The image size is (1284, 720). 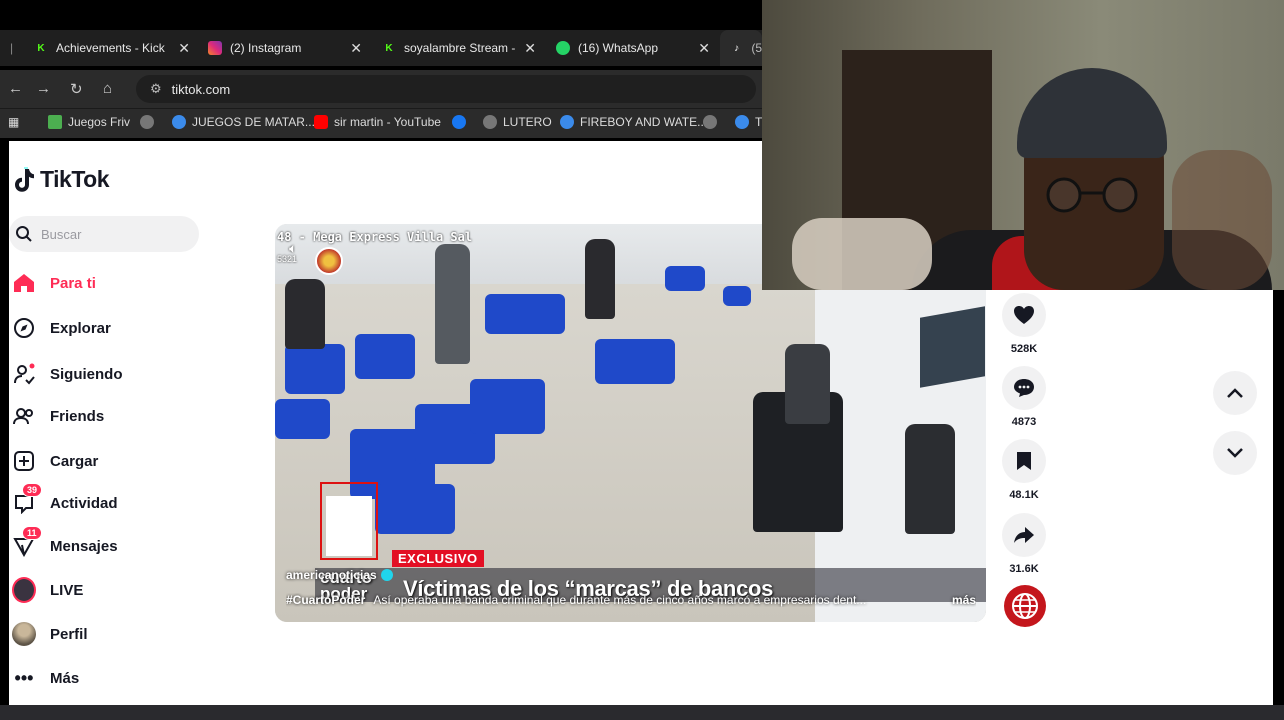 I want to click on globe-logo-icon, so click(x=329, y=261).